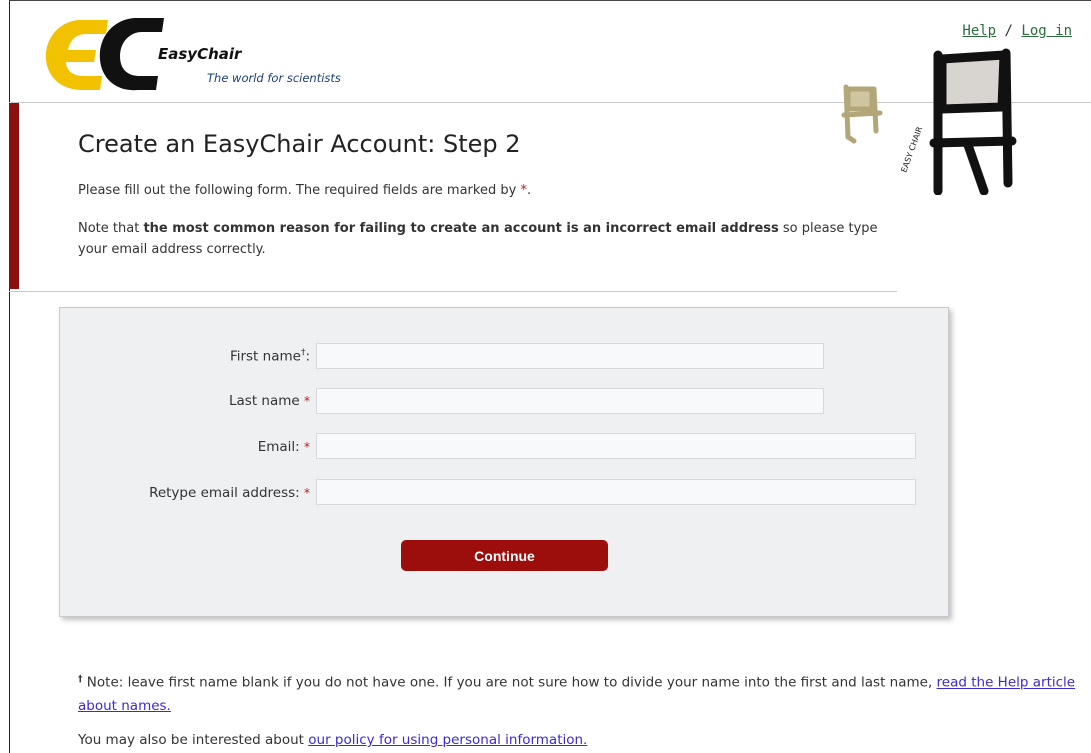  Describe the element at coordinates (265, 356) in the screenshot. I see `first-name-label-text: First name` at that location.